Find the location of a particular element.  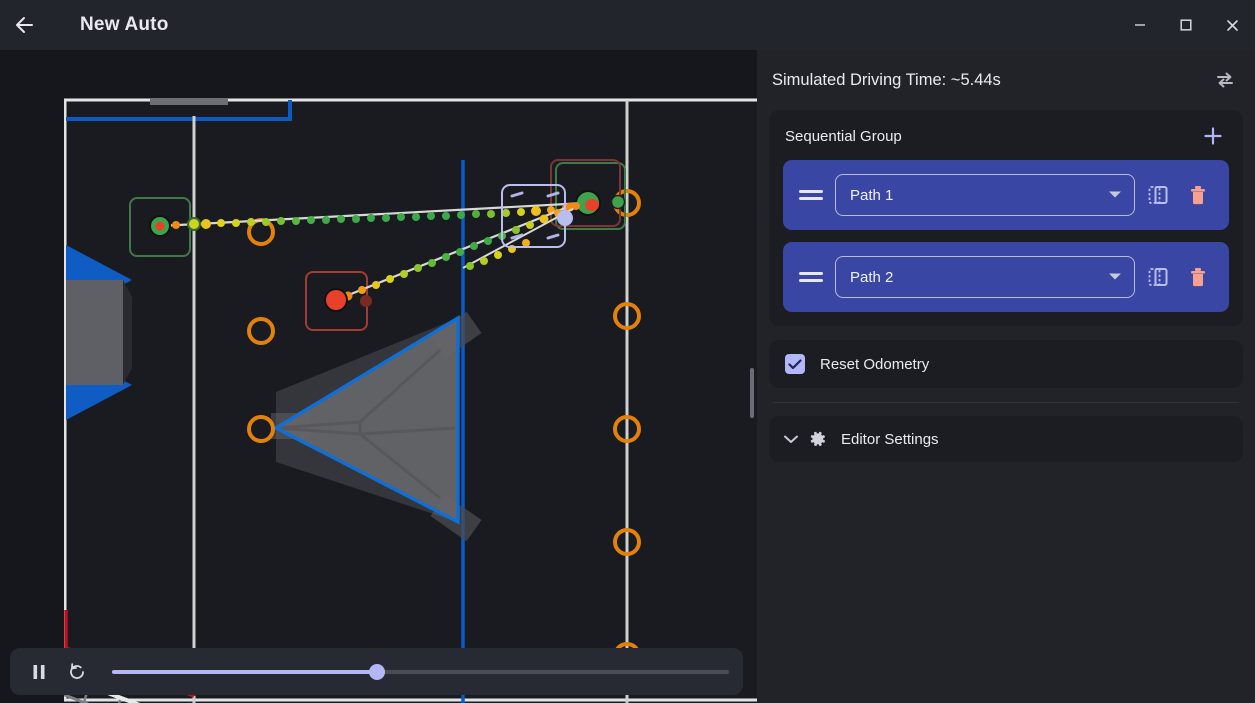

path-select-value: Path 1 is located at coordinates (872, 195).